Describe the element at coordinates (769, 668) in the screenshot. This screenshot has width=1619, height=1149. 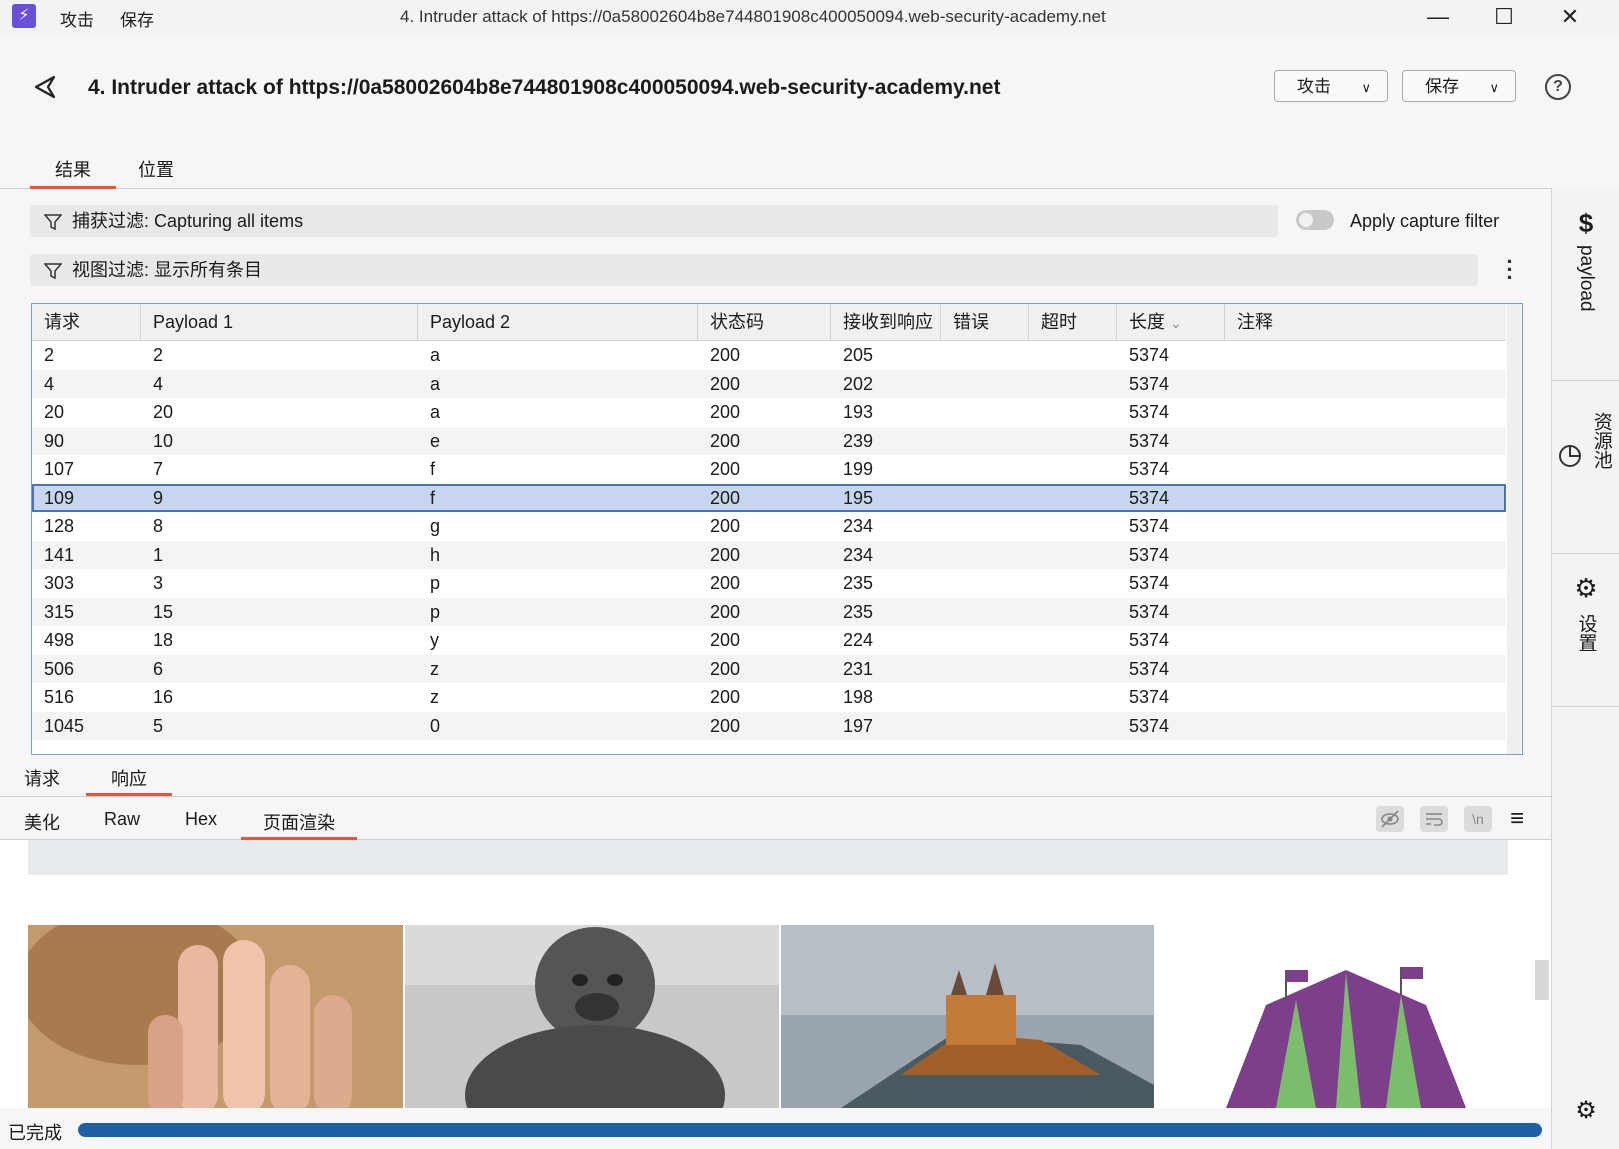
I see `table-row: 506 6 z 200 231 5374` at that location.